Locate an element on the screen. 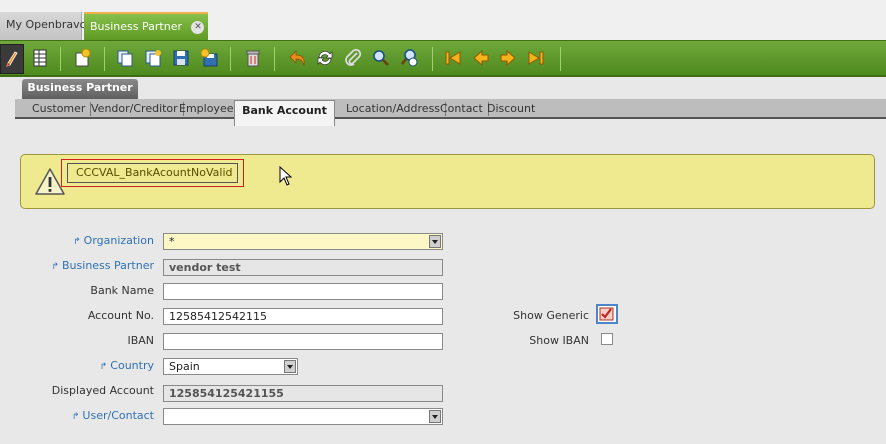 The width and height of the screenshot is (886, 444). tab-business-partner: Business Partner ✕ is located at coordinates (146, 26).